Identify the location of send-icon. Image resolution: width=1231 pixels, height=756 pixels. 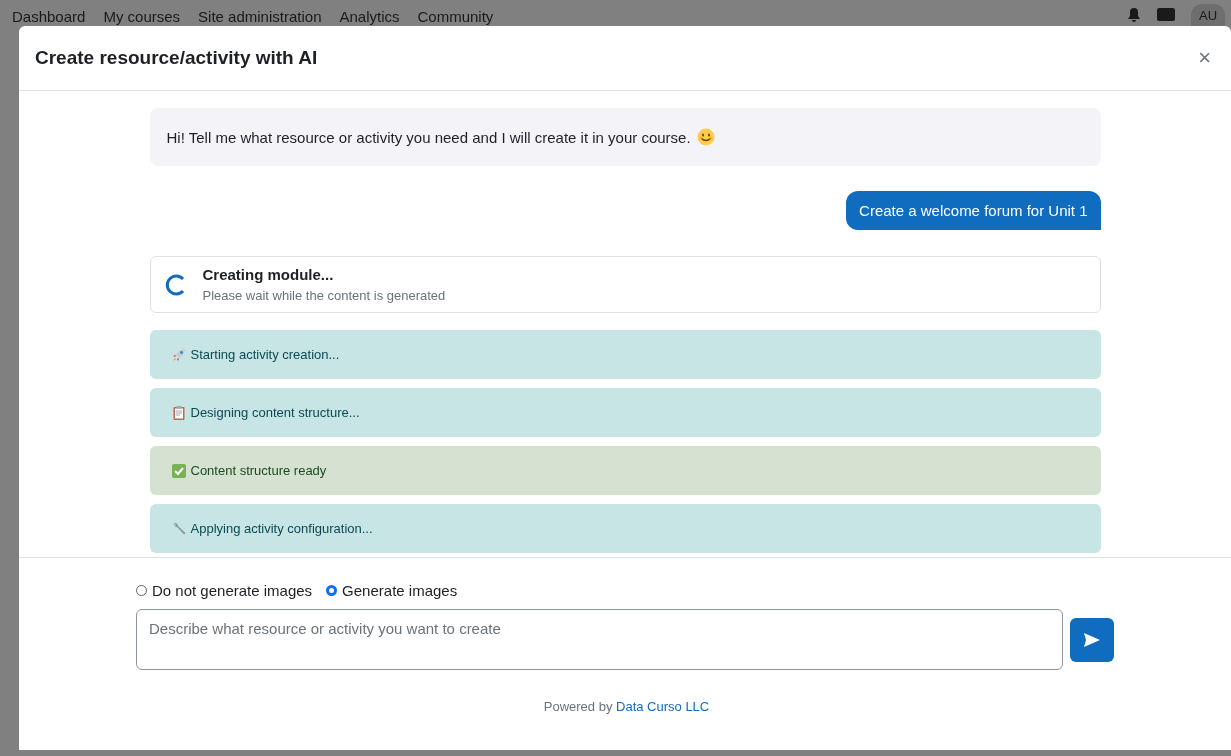
(1092, 639).